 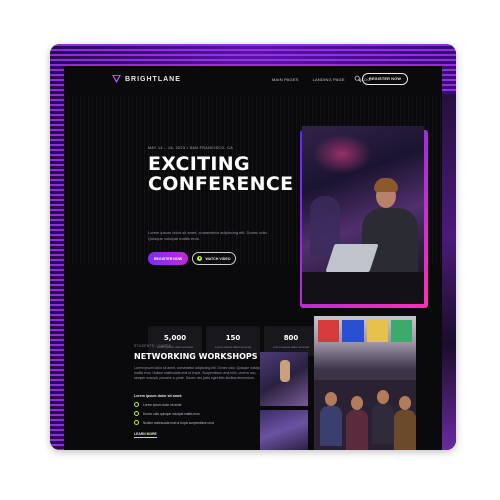 What do you see at coordinates (218, 258) in the screenshot?
I see `watch-video-label: WATCH VIDEO` at bounding box center [218, 258].